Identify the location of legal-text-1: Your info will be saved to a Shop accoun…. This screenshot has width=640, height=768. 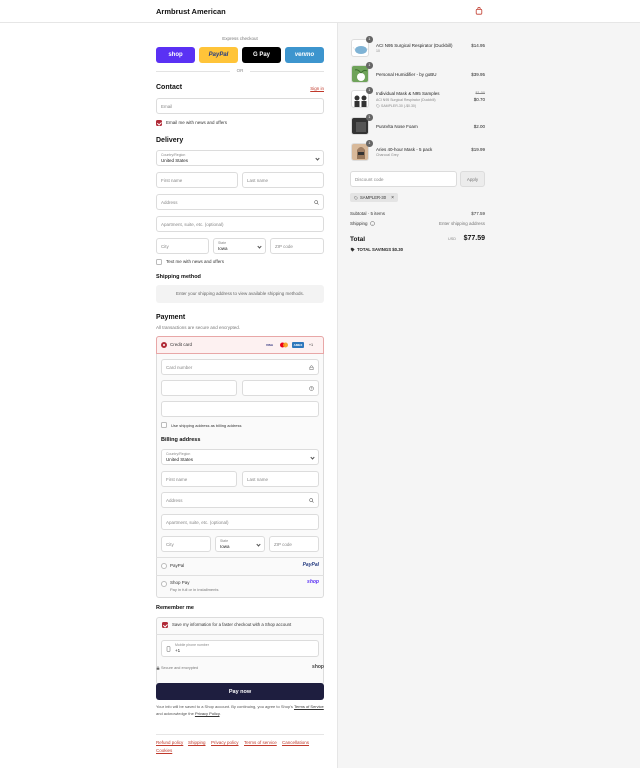
(224, 706).